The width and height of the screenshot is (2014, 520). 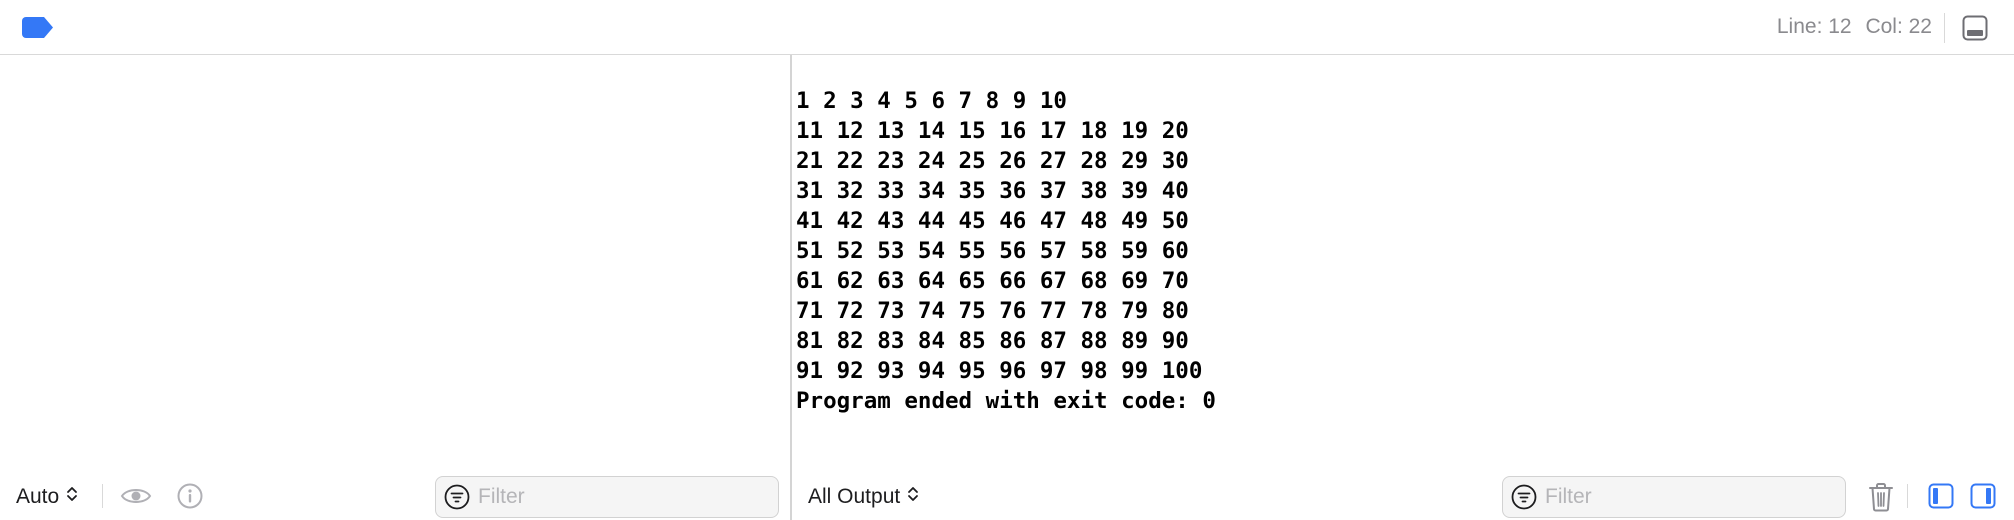 I want to click on console-line: 21 22 23 24 25 26 27 28 29 30, so click(x=992, y=161).